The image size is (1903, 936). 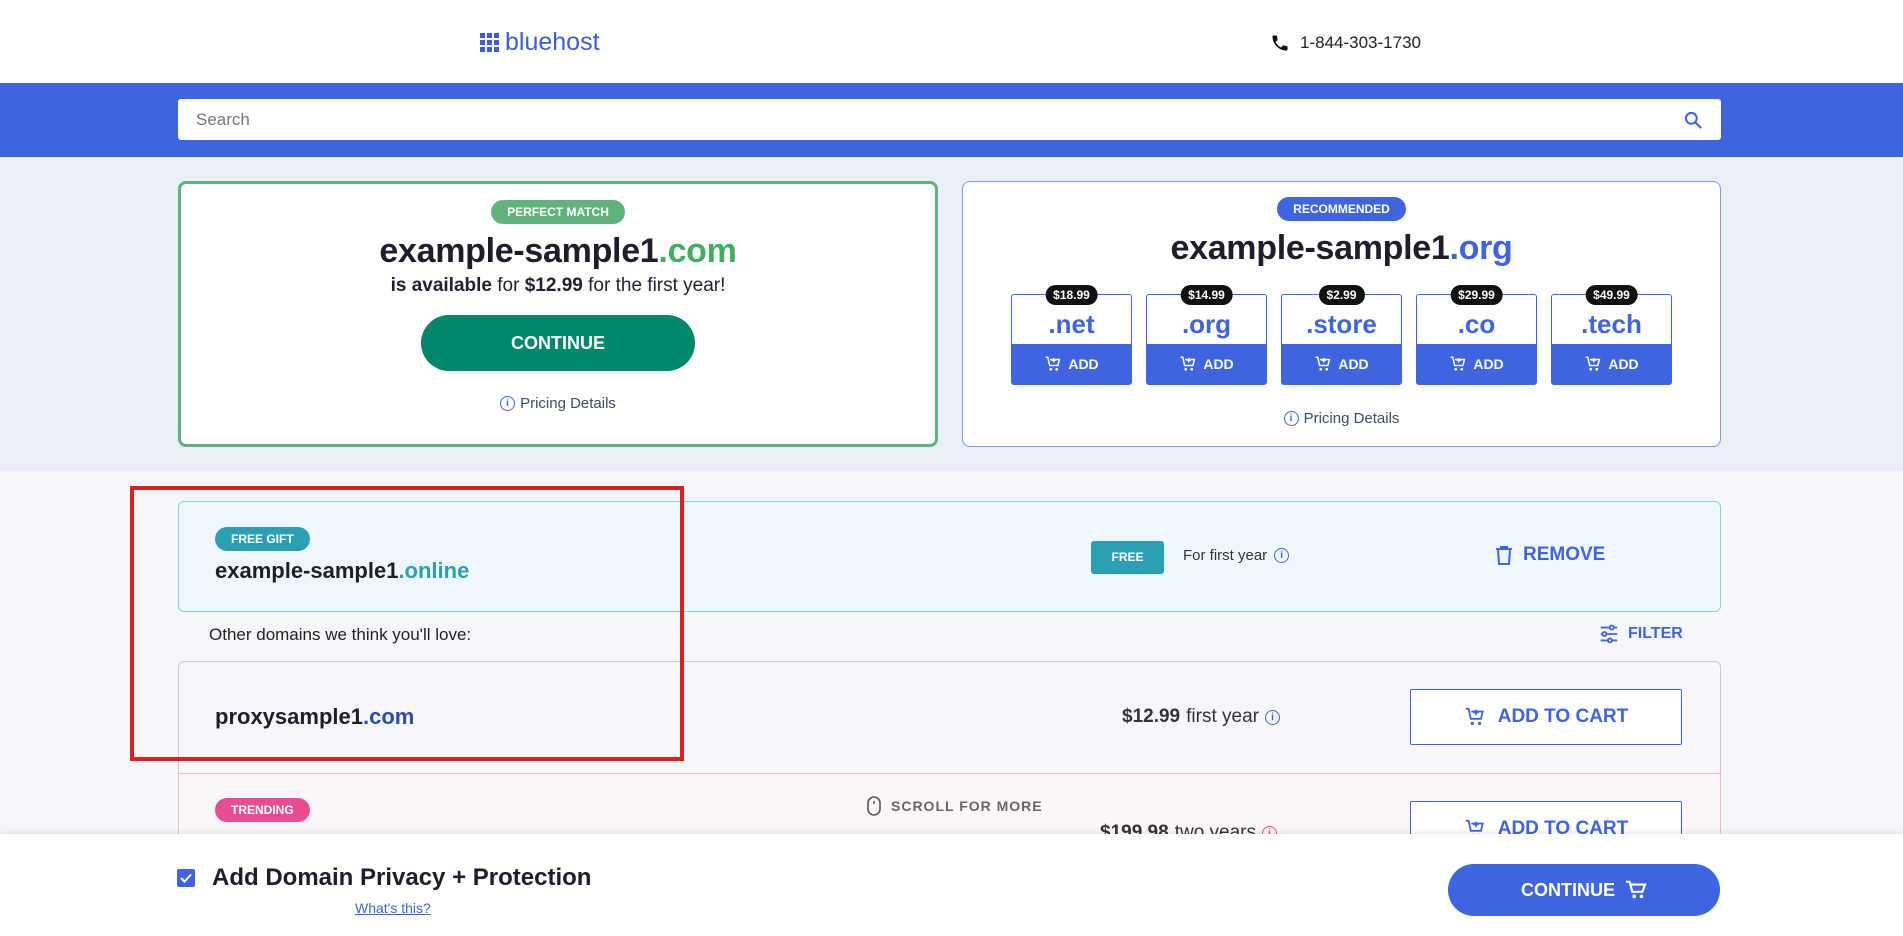 I want to click on tld-option-co: $29.99 .co ADD, so click(x=1476, y=335).